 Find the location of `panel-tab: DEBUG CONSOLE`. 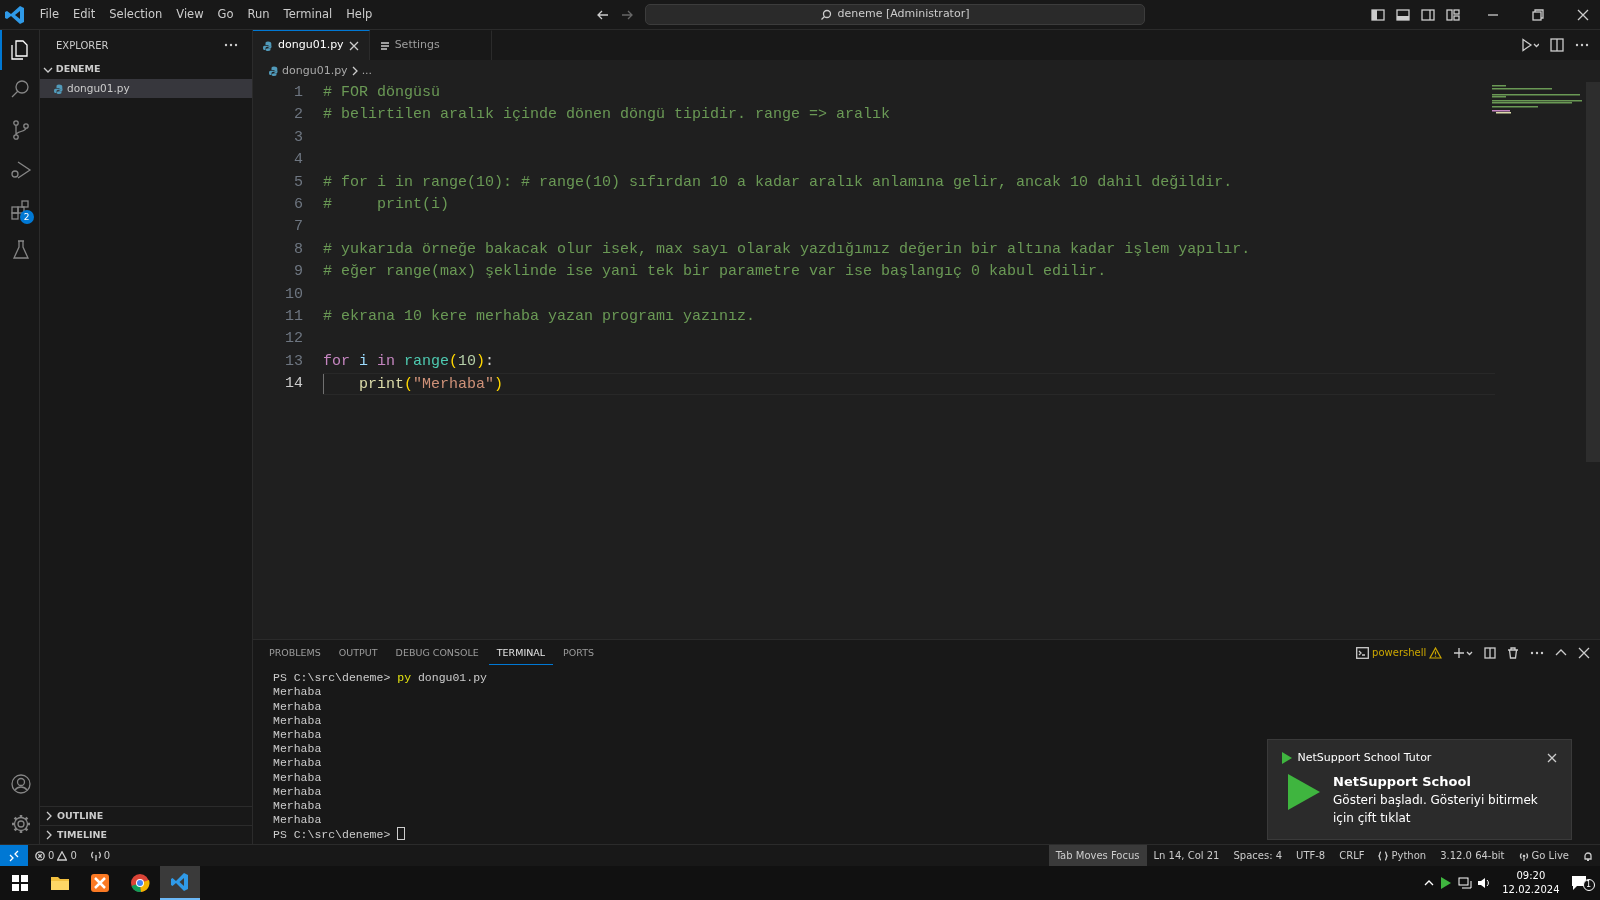

panel-tab: DEBUG CONSOLE is located at coordinates (437, 653).